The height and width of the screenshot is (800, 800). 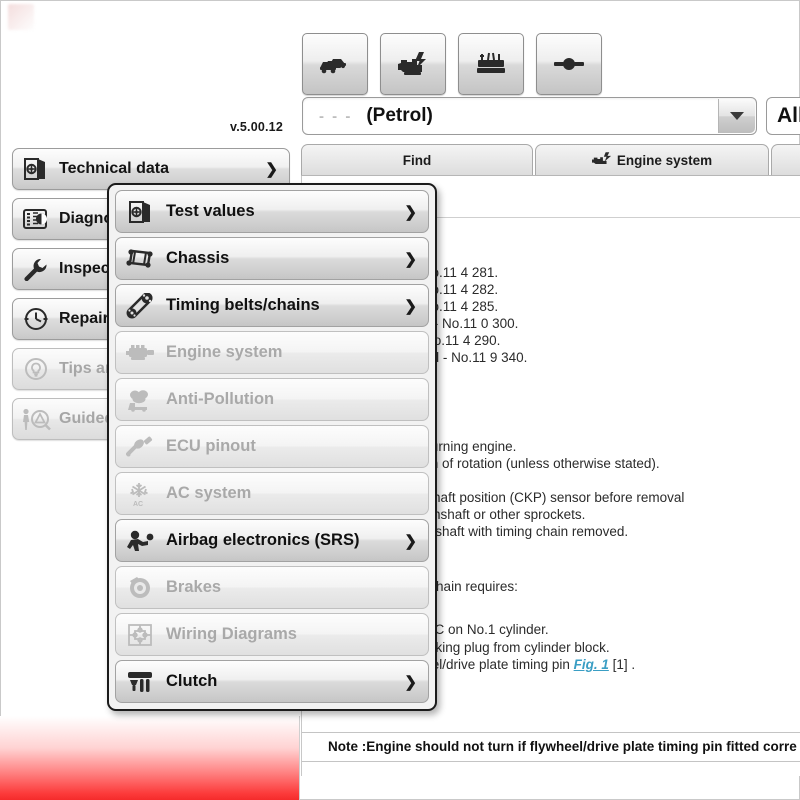 What do you see at coordinates (141, 635) in the screenshot?
I see `wiring-diagrams-icon` at bounding box center [141, 635].